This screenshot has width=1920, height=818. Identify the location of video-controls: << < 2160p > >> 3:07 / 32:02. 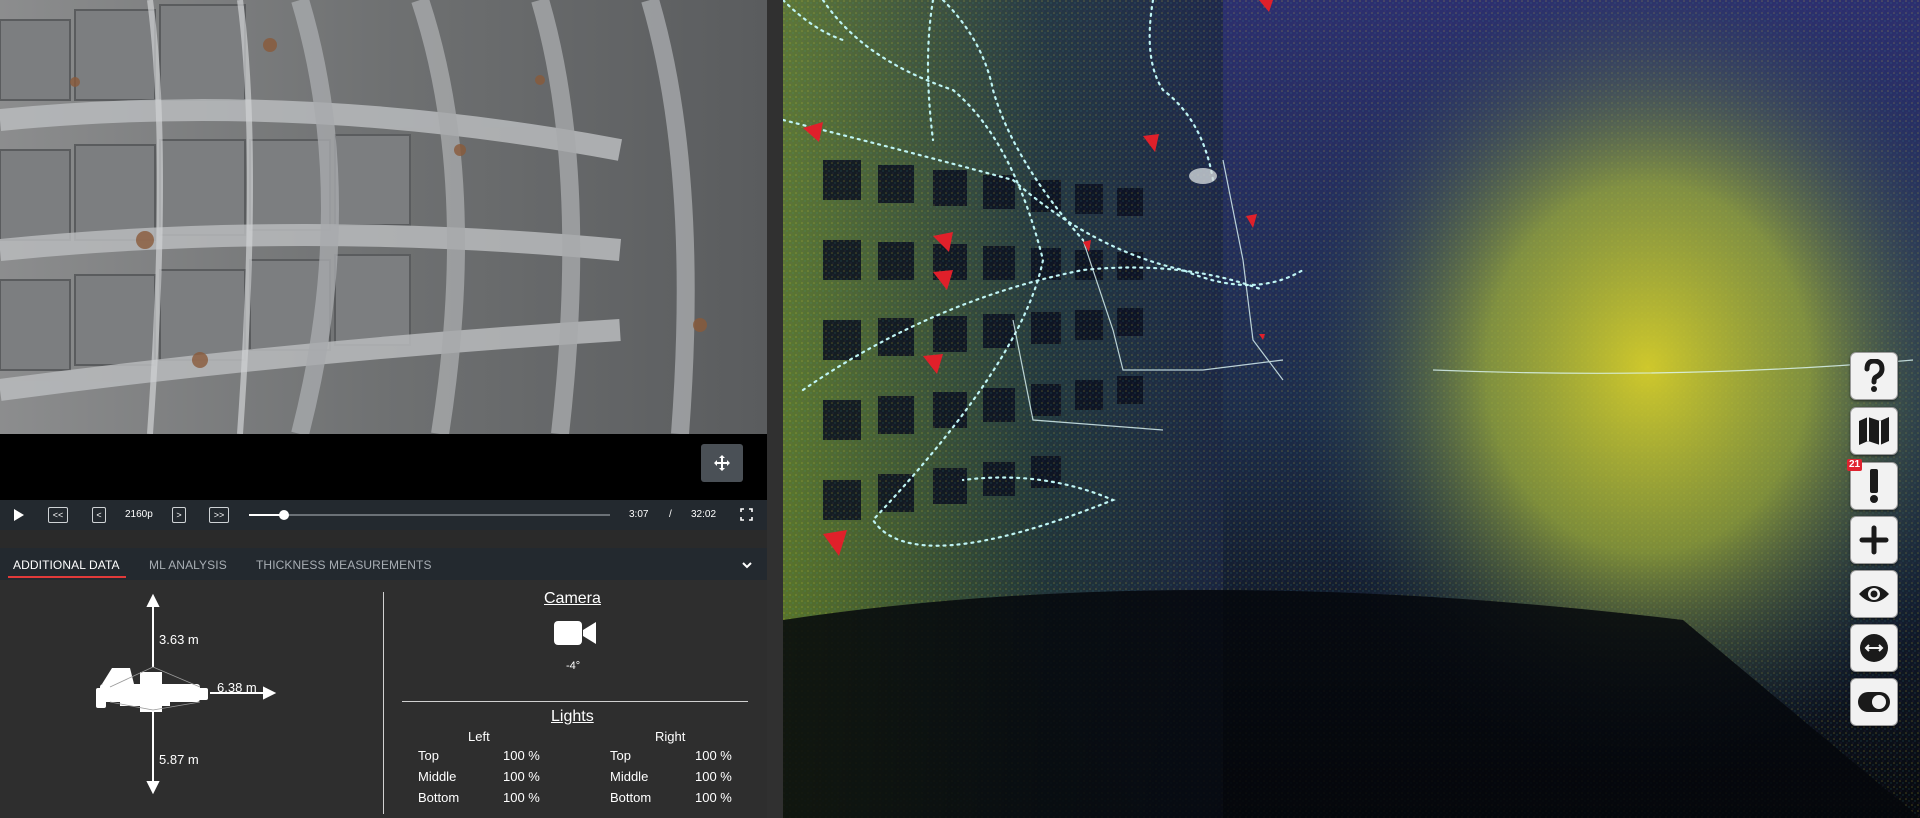
(383, 515).